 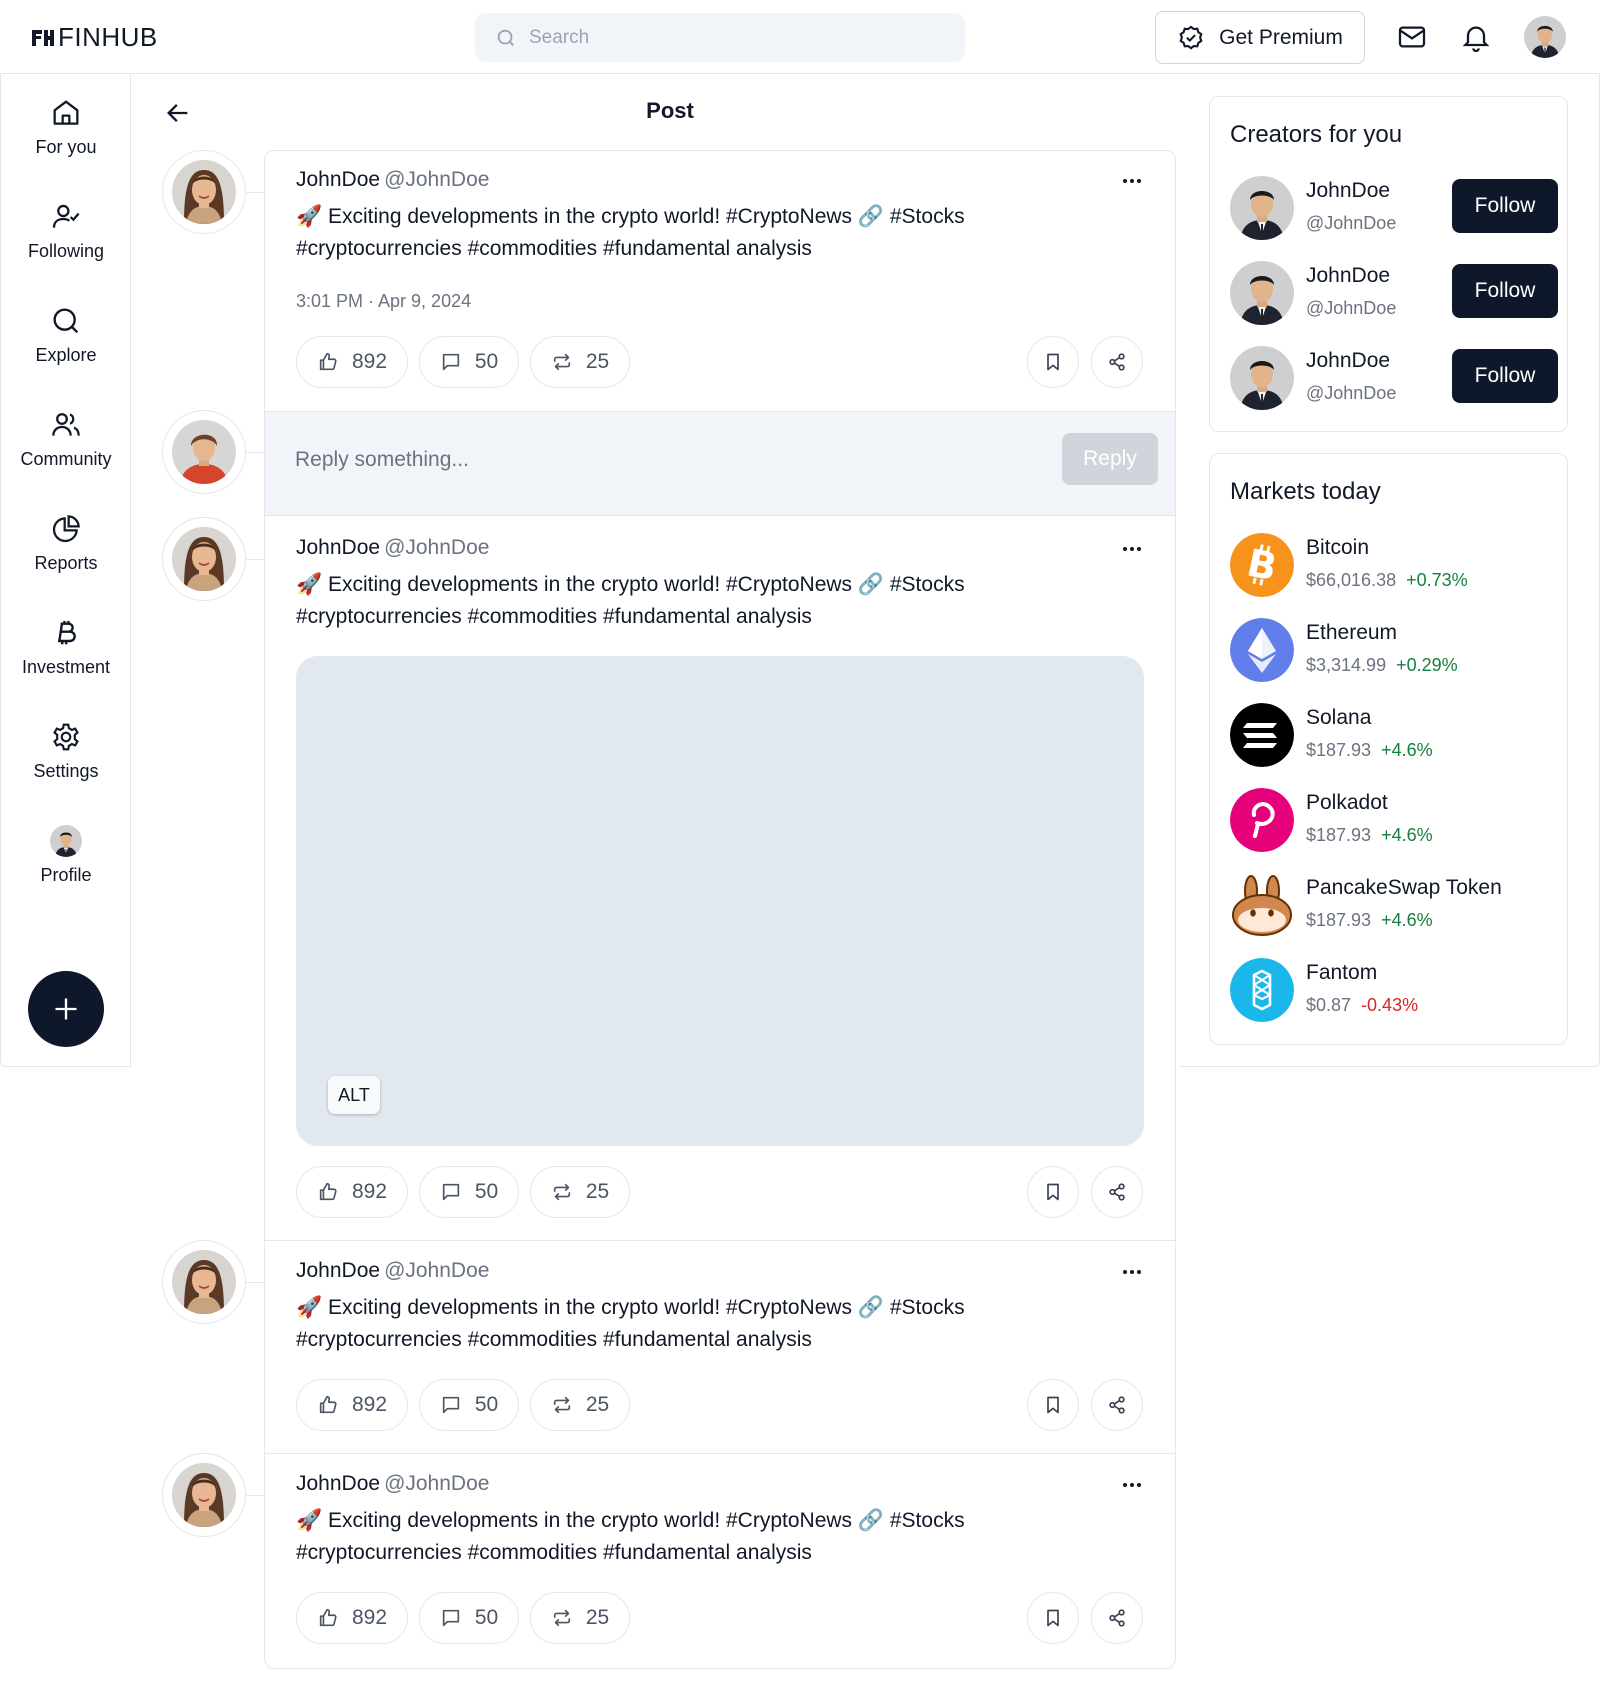 I want to click on sidebar-item-profile: Profile, so click(x=66, y=856).